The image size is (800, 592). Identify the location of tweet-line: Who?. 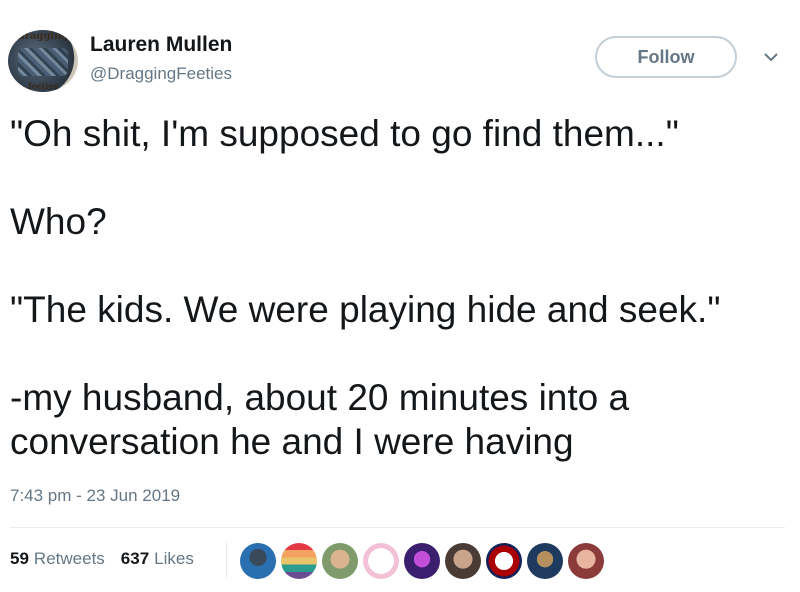
(58, 221).